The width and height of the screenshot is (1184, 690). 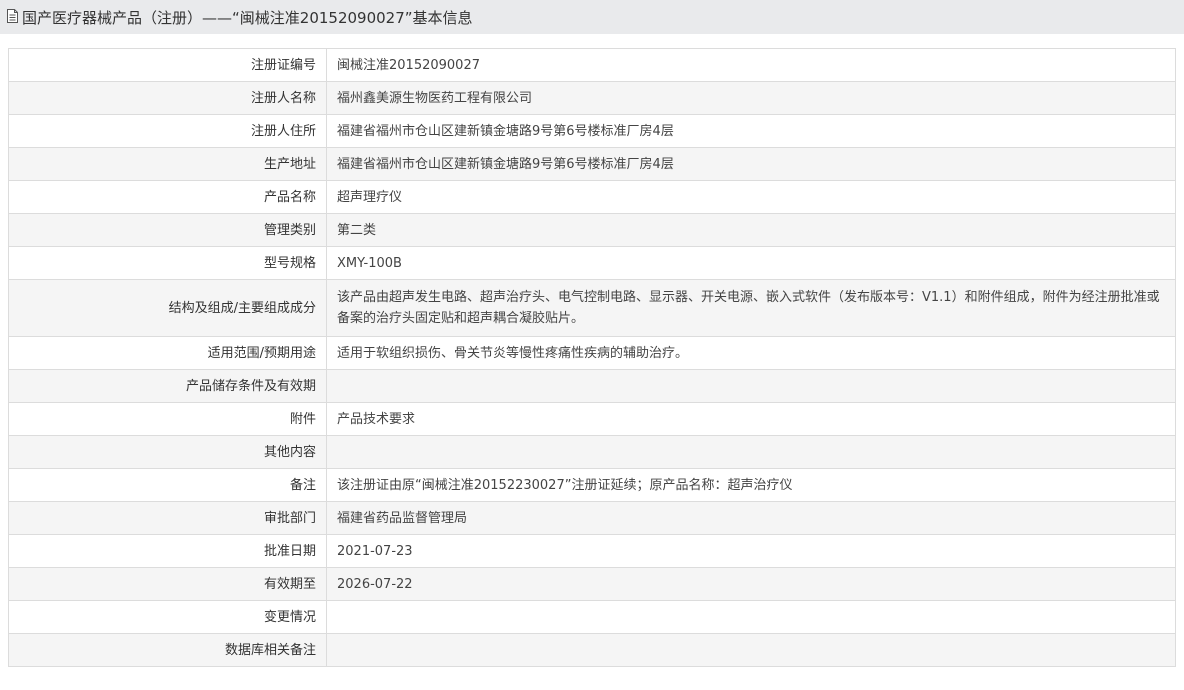 I want to click on table-row: 适用范围/预期用途 适用于软组织损伤、骨关节炎等慢性疼痛性疾病的辅助治疗。, so click(x=592, y=353).